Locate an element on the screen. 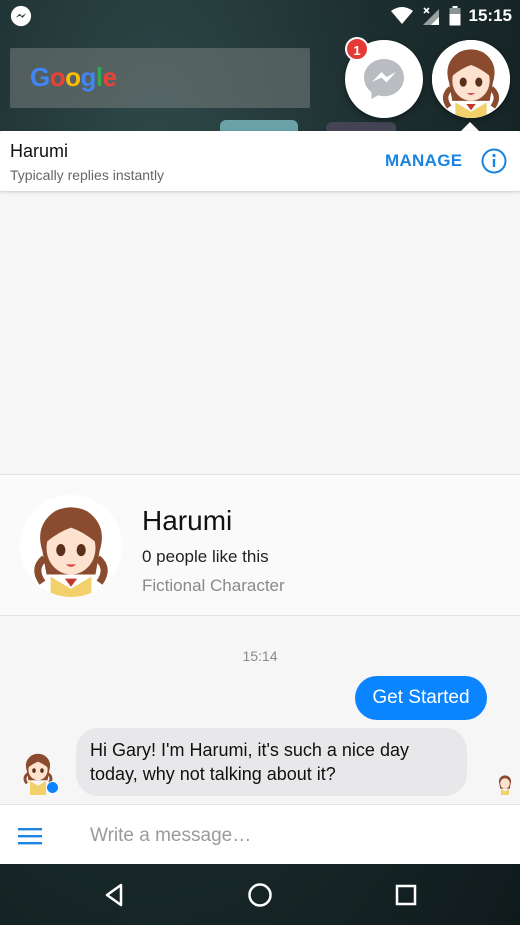 This screenshot has width=520, height=925. status-bar: 15:15 is located at coordinates (260, 16).